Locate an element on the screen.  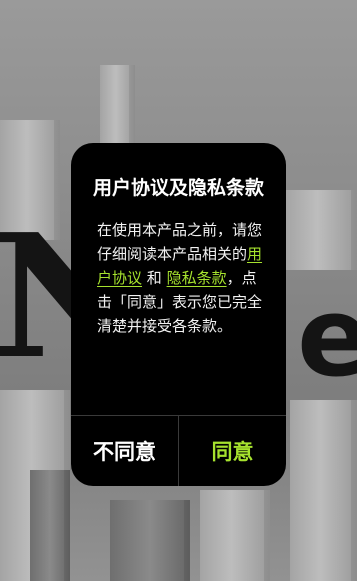
disagree-button: 不同意 is located at coordinates (124, 451).